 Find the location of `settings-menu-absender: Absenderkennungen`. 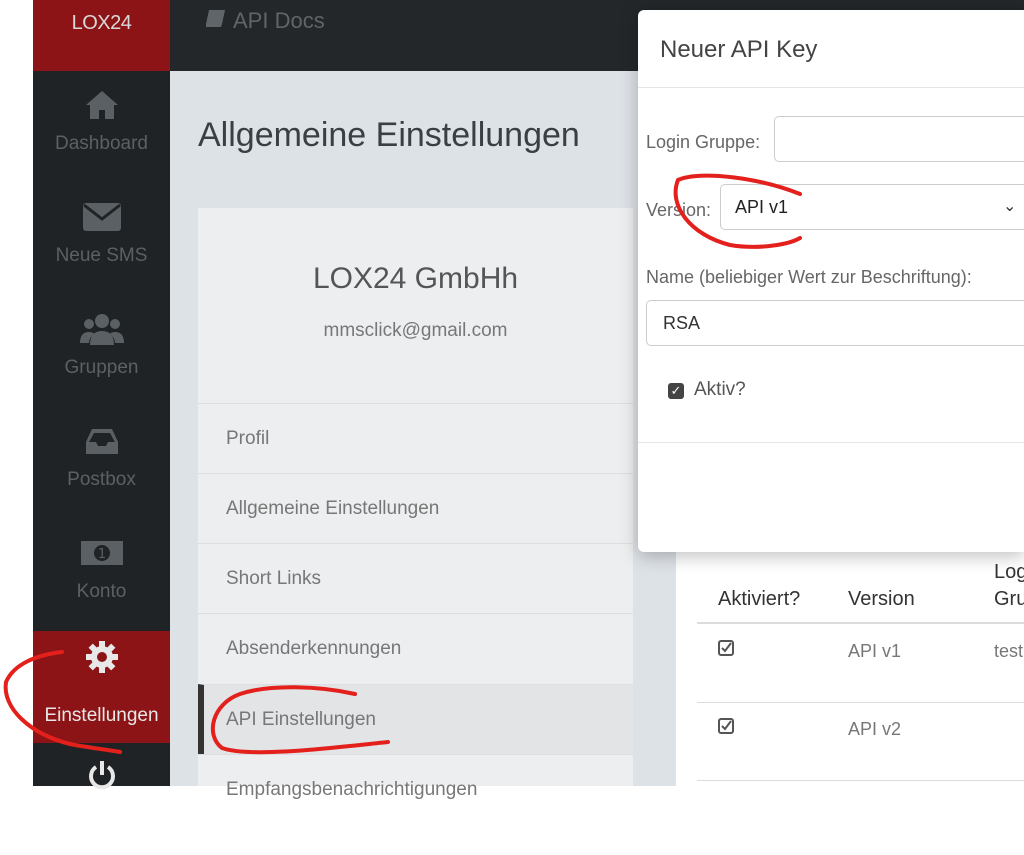

settings-menu-absender: Absenderkennungen is located at coordinates (415, 648).